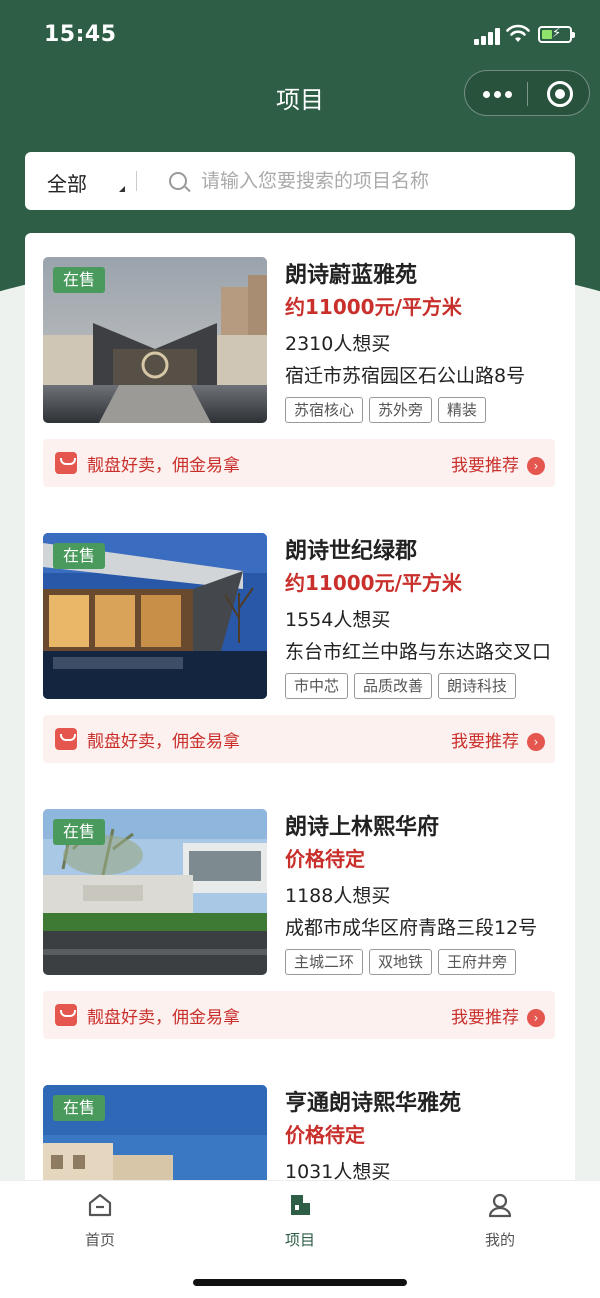  I want to click on user-icon, so click(500, 1205).